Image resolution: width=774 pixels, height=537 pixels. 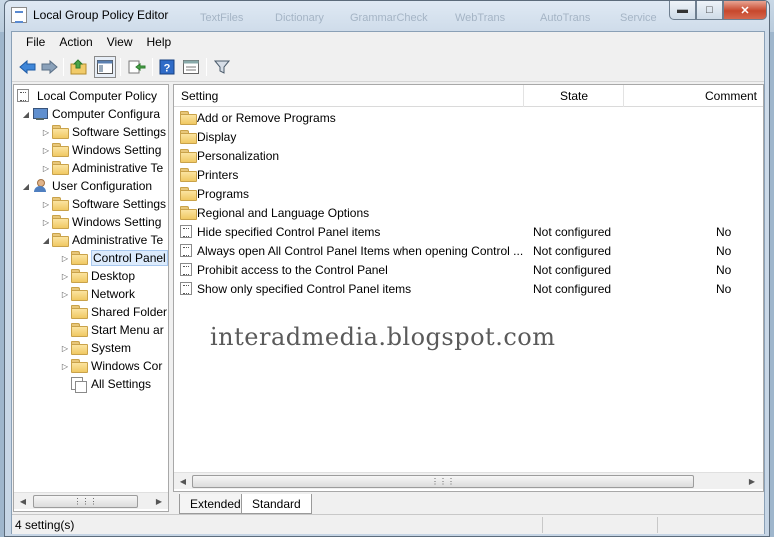 I want to click on menu-action: Action, so click(x=75, y=42).